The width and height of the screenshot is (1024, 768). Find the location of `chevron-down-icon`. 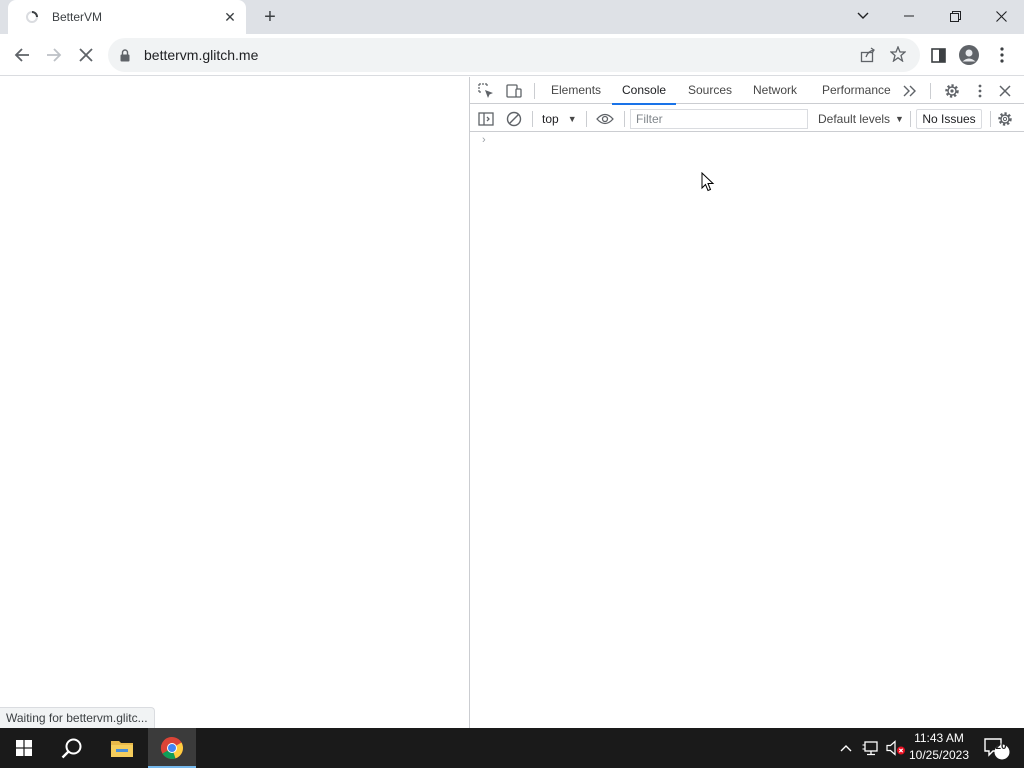

chevron-down-icon is located at coordinates (863, 15).